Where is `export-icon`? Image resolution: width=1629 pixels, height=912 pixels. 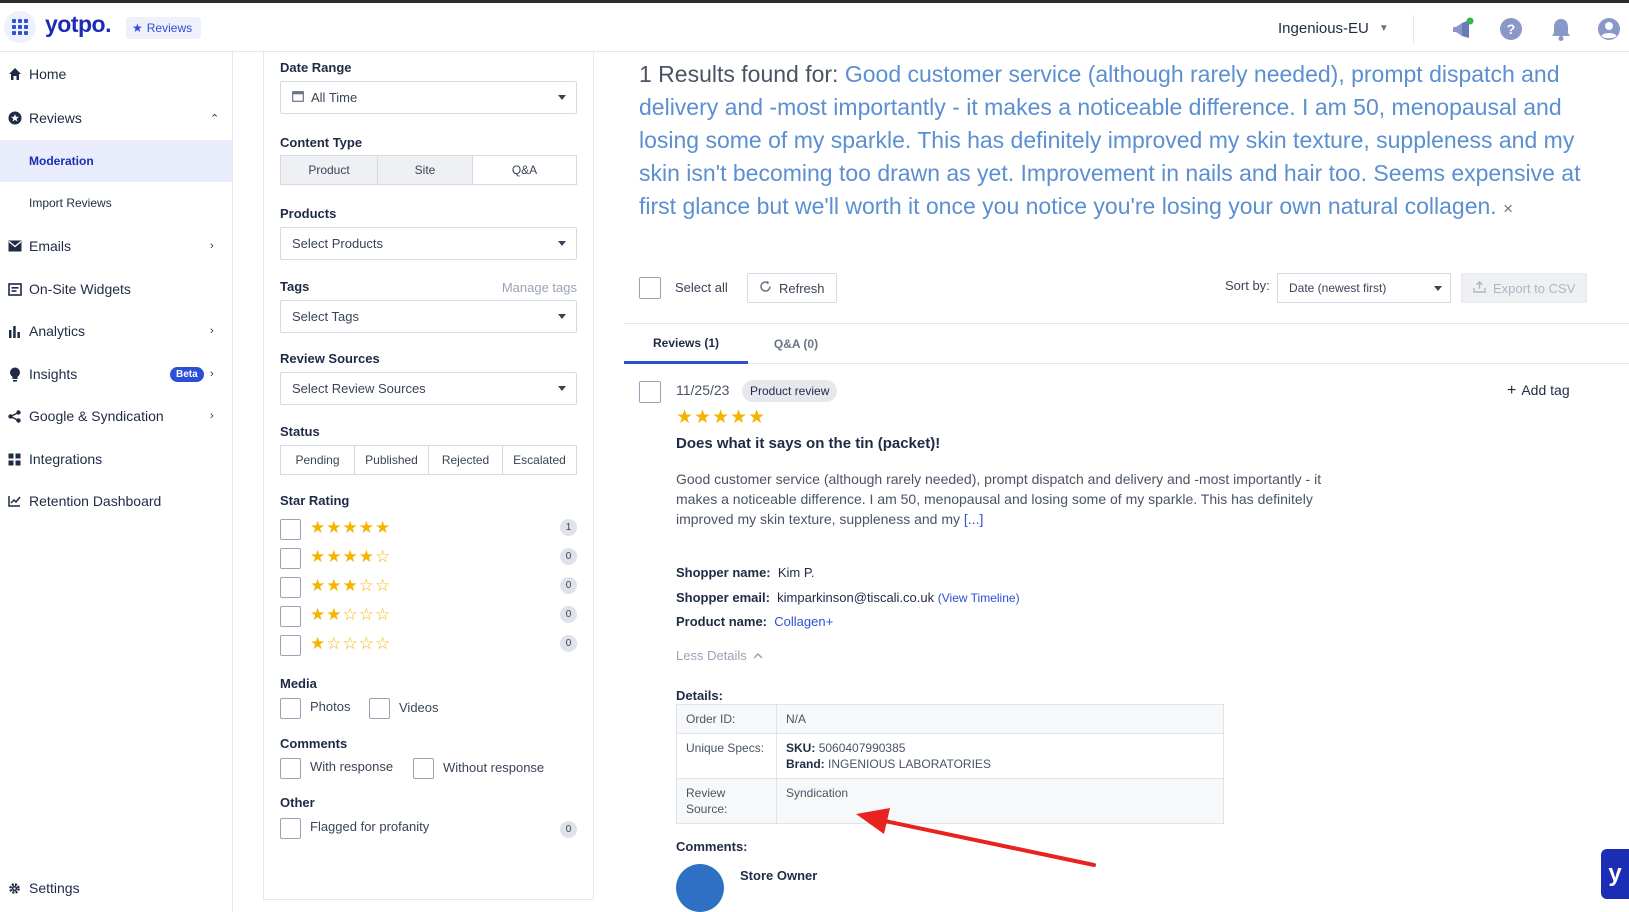 export-icon is located at coordinates (1479, 288).